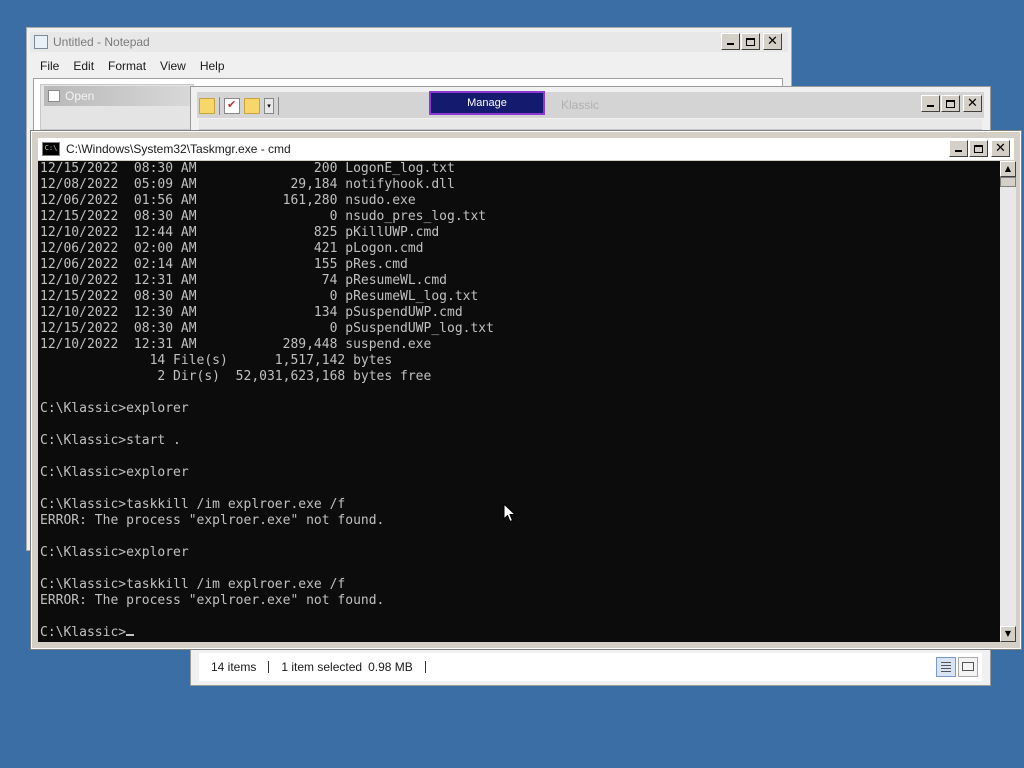 The height and width of the screenshot is (768, 1024). What do you see at coordinates (41, 42) in the screenshot?
I see `notepad-icon` at bounding box center [41, 42].